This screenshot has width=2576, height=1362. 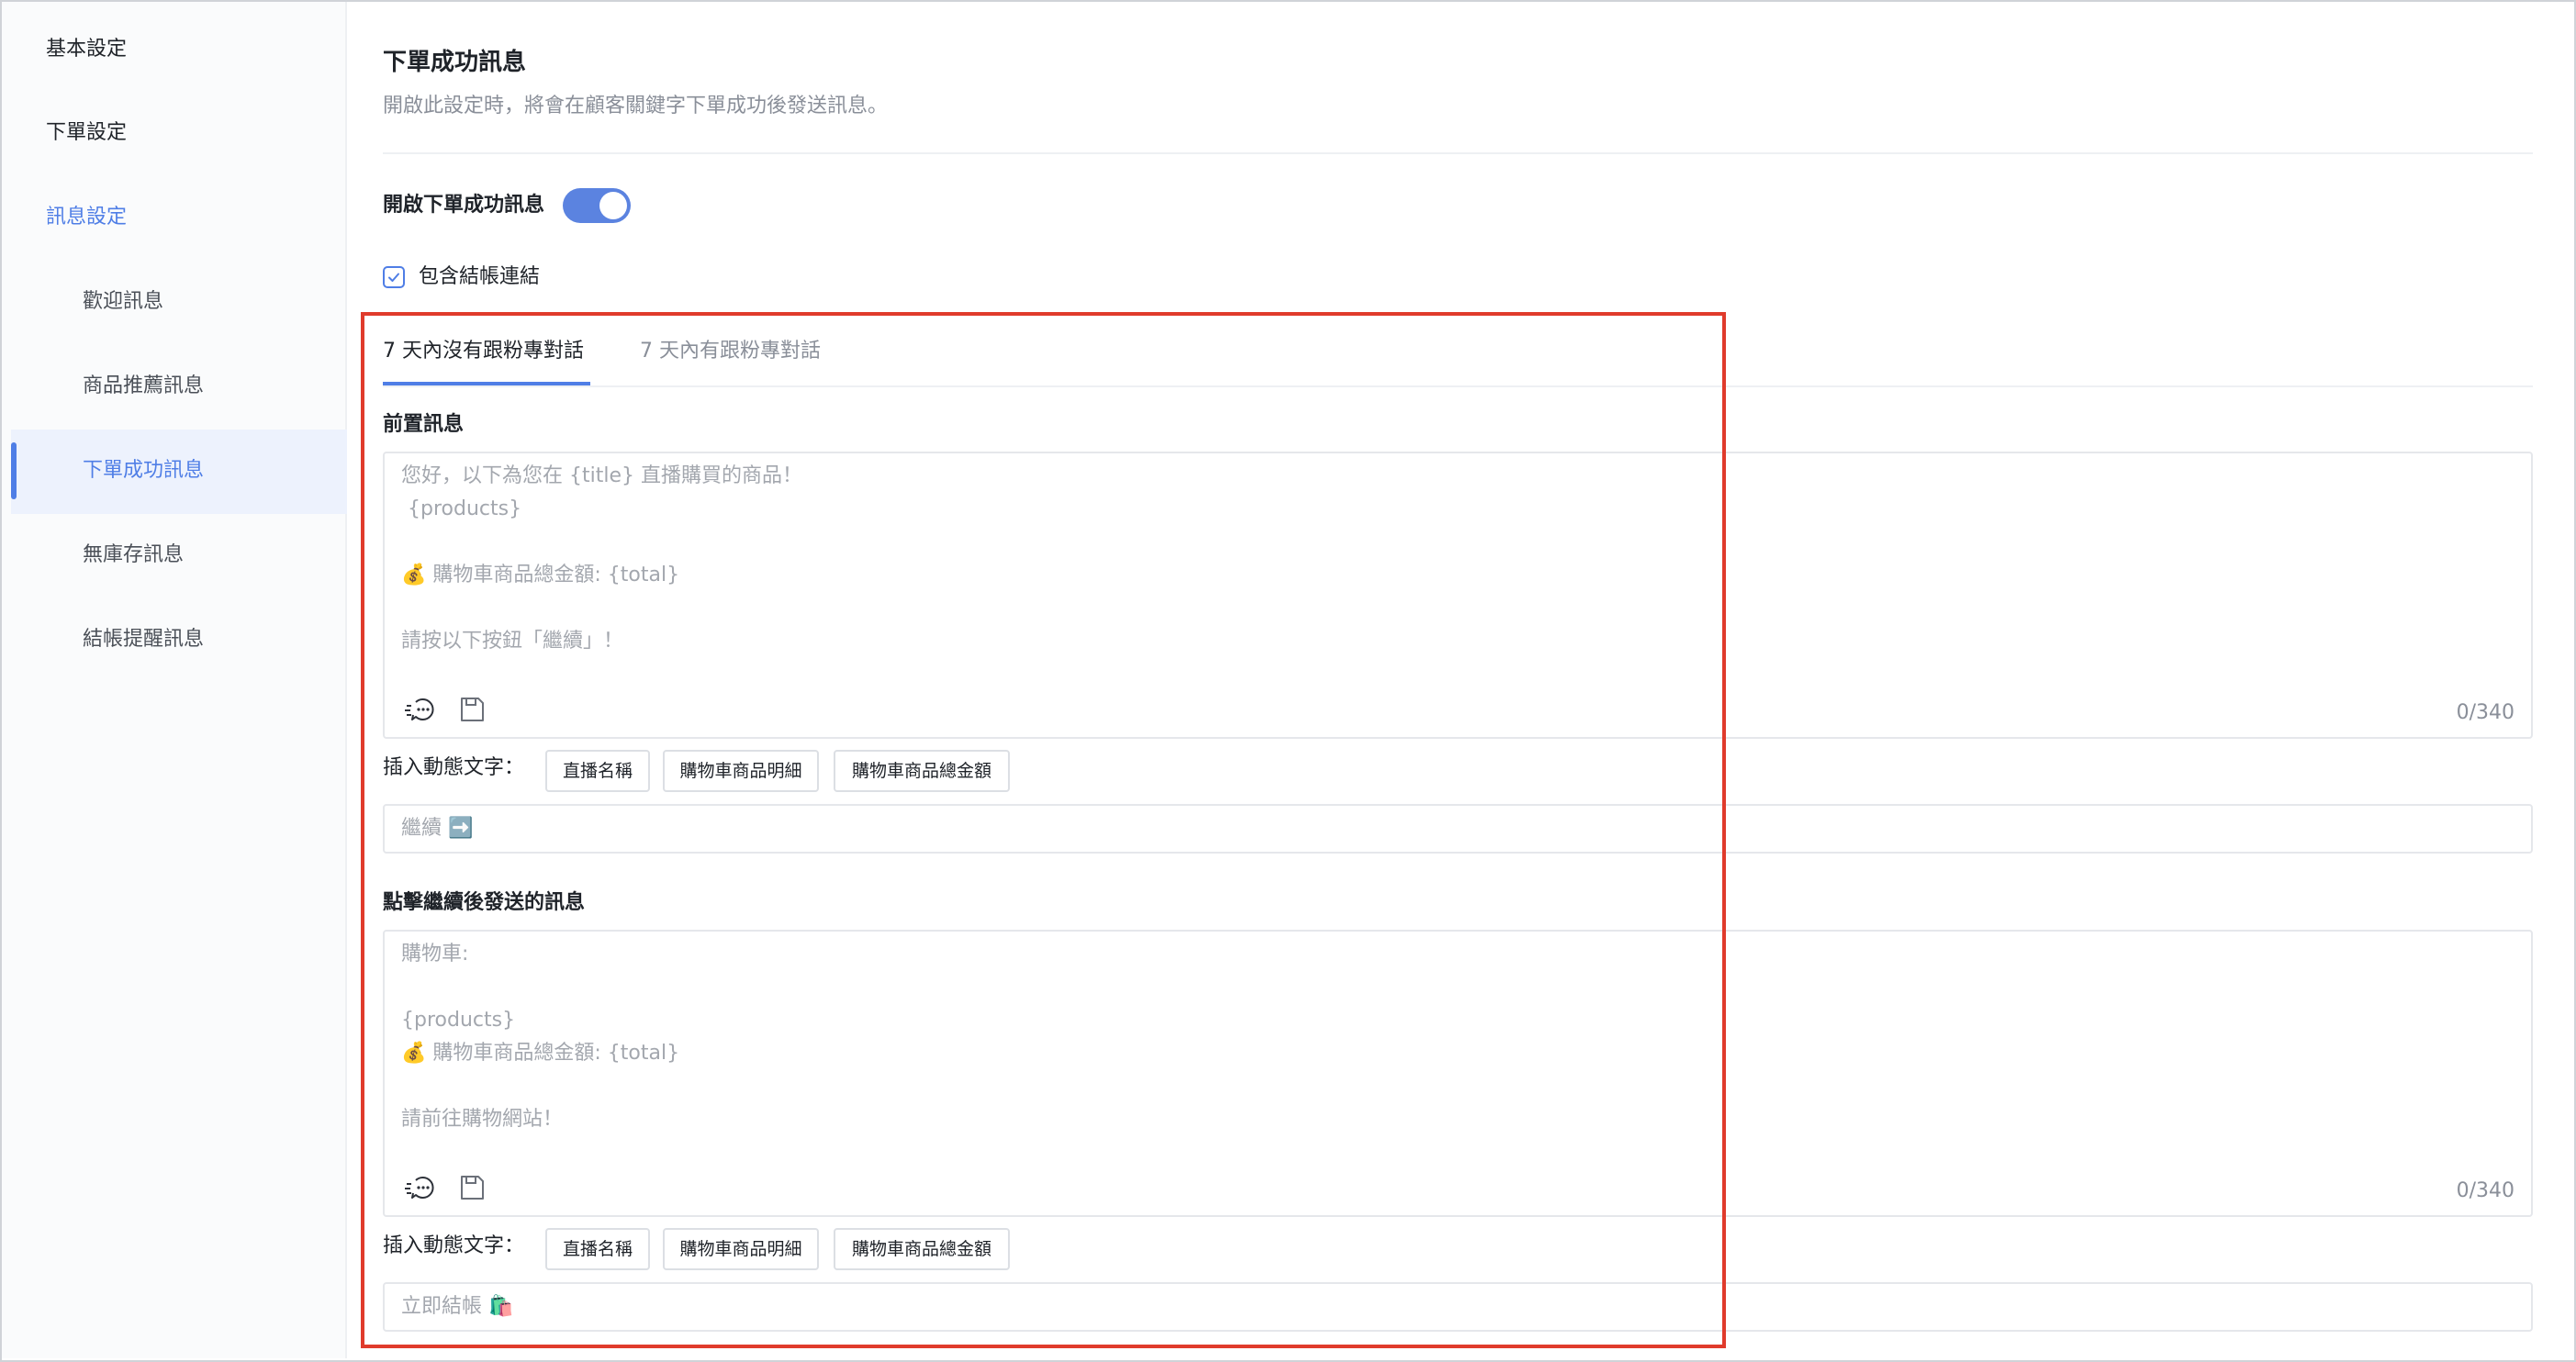 What do you see at coordinates (424, 424) in the screenshot?
I see `pre-message-label: 前置訊息` at bounding box center [424, 424].